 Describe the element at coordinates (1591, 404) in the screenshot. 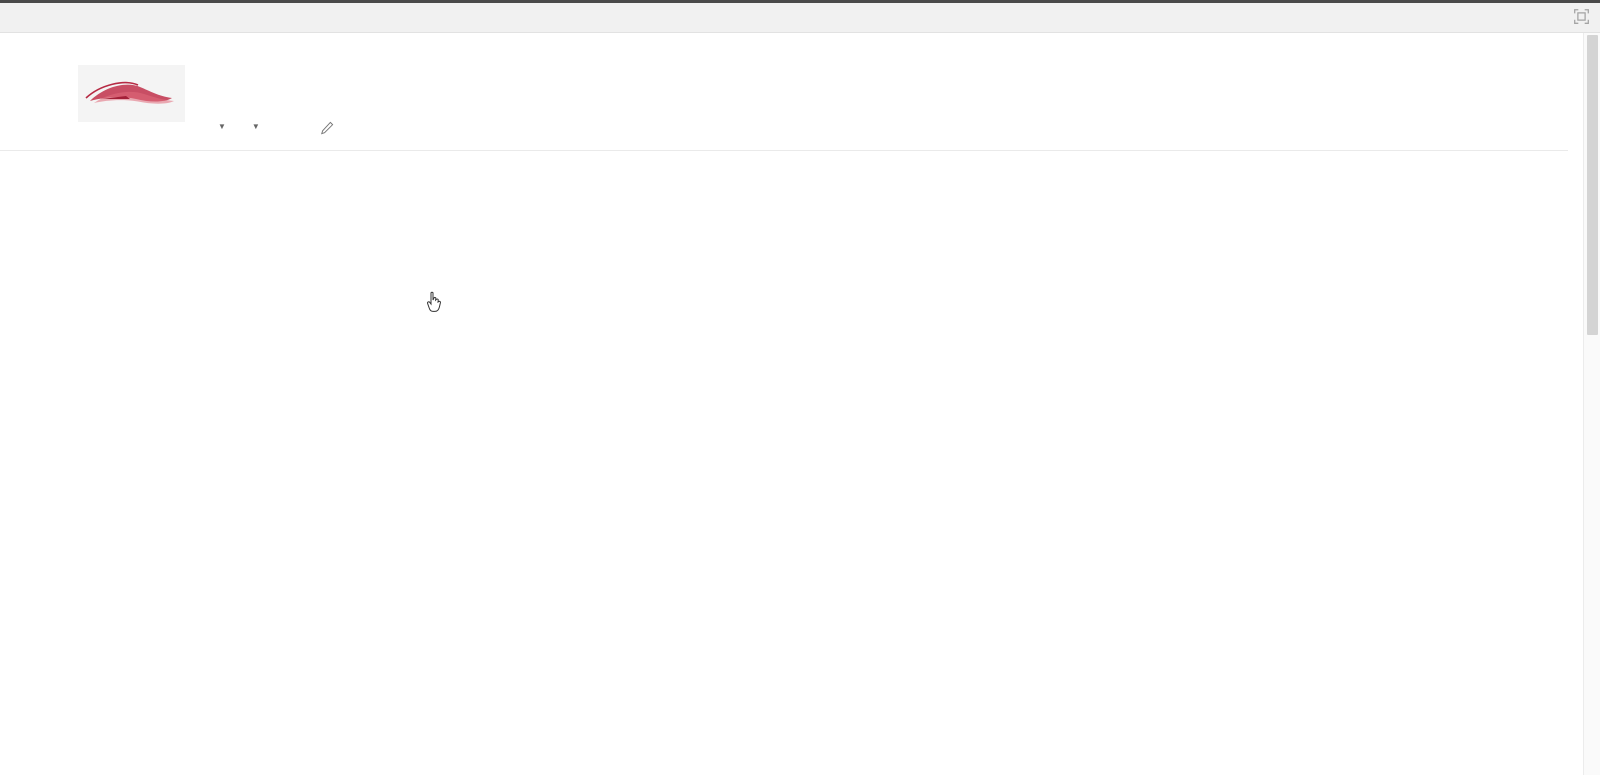

I see `vertical-scrollbar` at that location.